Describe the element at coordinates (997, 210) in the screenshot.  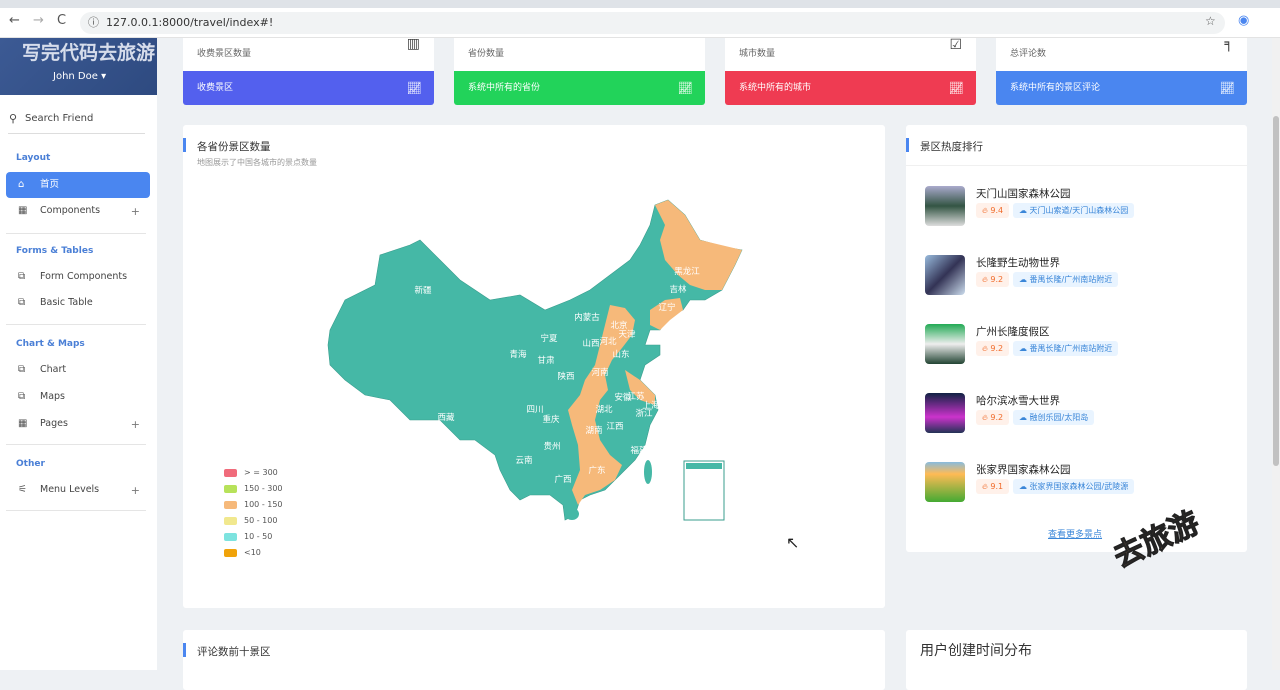
I see `score-value: 9.4` at that location.